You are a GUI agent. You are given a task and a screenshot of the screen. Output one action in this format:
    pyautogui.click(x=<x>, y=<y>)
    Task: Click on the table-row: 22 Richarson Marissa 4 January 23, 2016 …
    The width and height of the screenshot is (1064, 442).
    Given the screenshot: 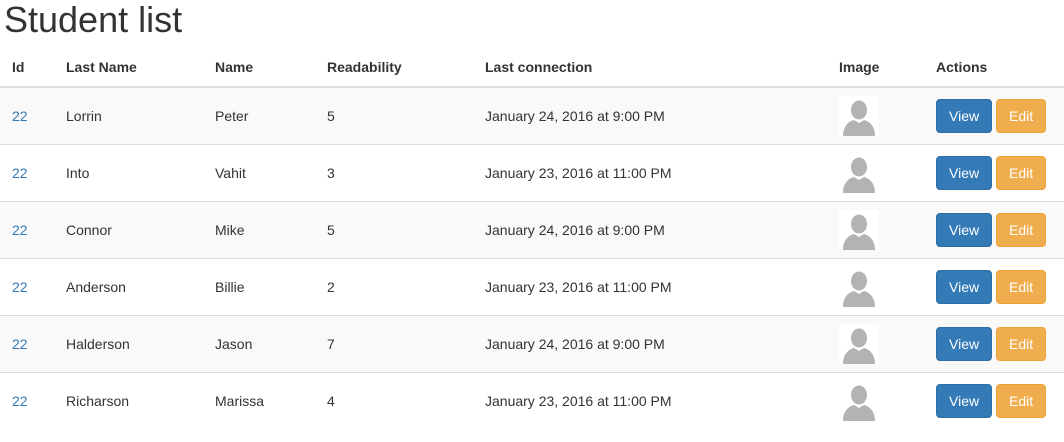 What is the action you would take?
    pyautogui.click(x=532, y=400)
    